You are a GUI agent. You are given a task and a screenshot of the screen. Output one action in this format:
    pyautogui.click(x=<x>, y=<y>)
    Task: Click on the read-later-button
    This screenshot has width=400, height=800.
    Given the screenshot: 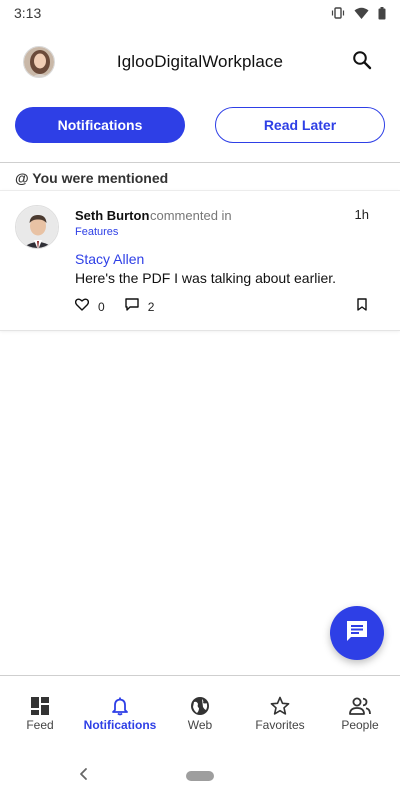 What is the action you would take?
    pyautogui.click(x=362, y=307)
    